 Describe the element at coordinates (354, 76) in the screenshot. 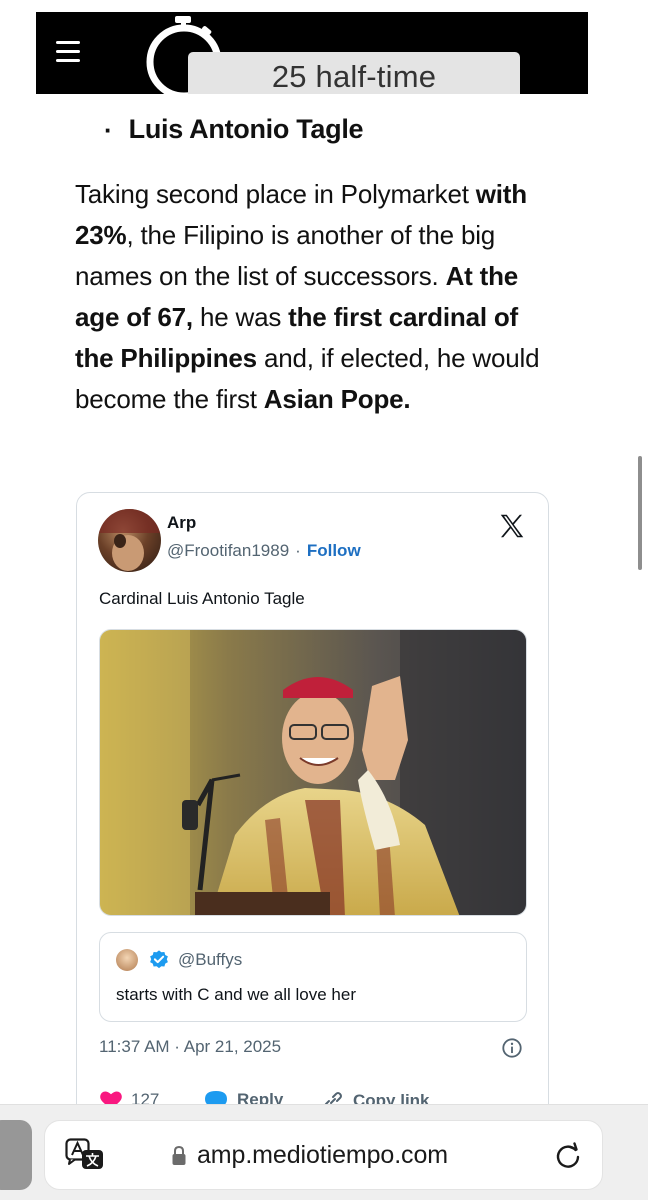

I see `logo-text: 25 half-time` at that location.